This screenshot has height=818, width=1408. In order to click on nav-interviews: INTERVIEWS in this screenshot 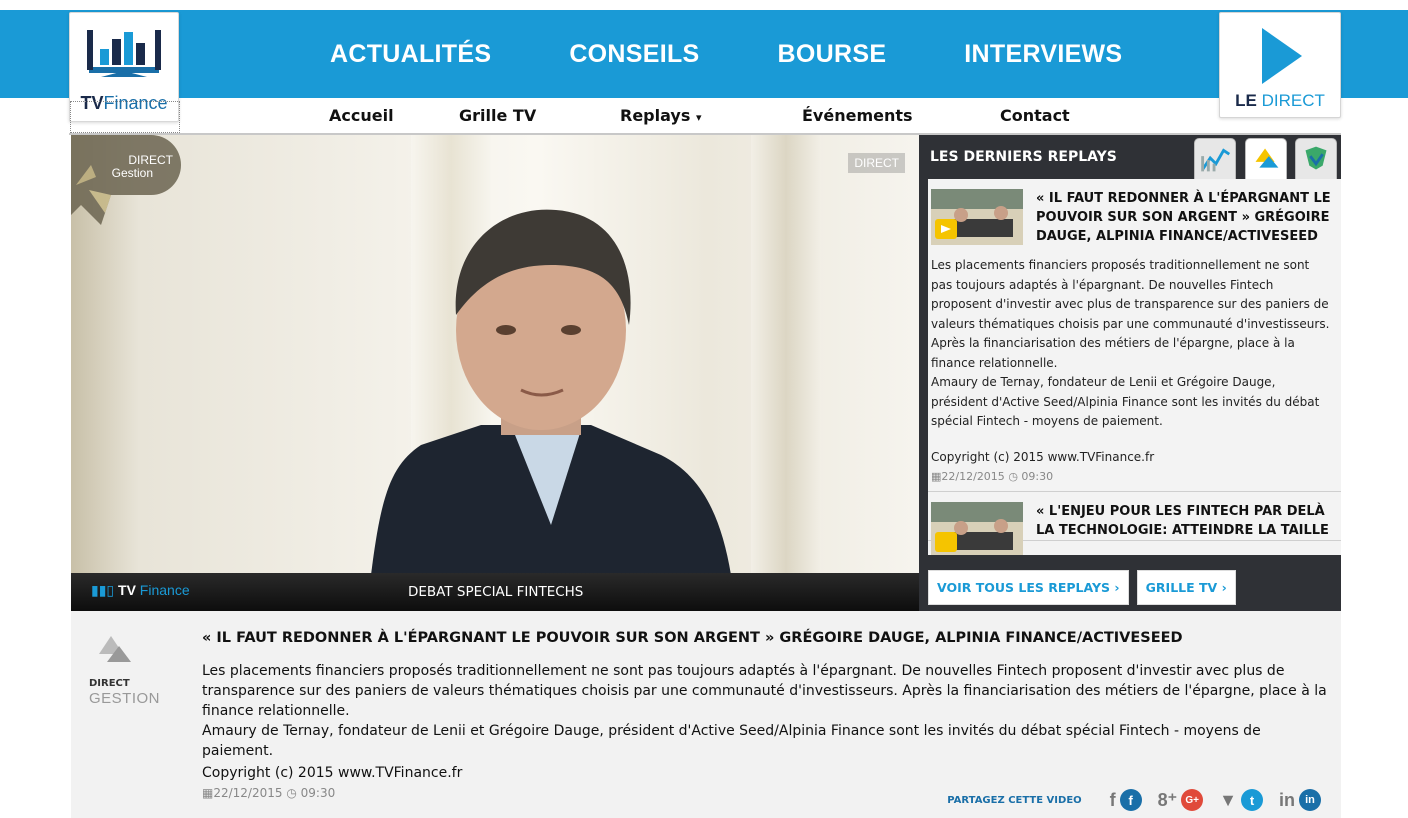, I will do `click(1043, 54)`.